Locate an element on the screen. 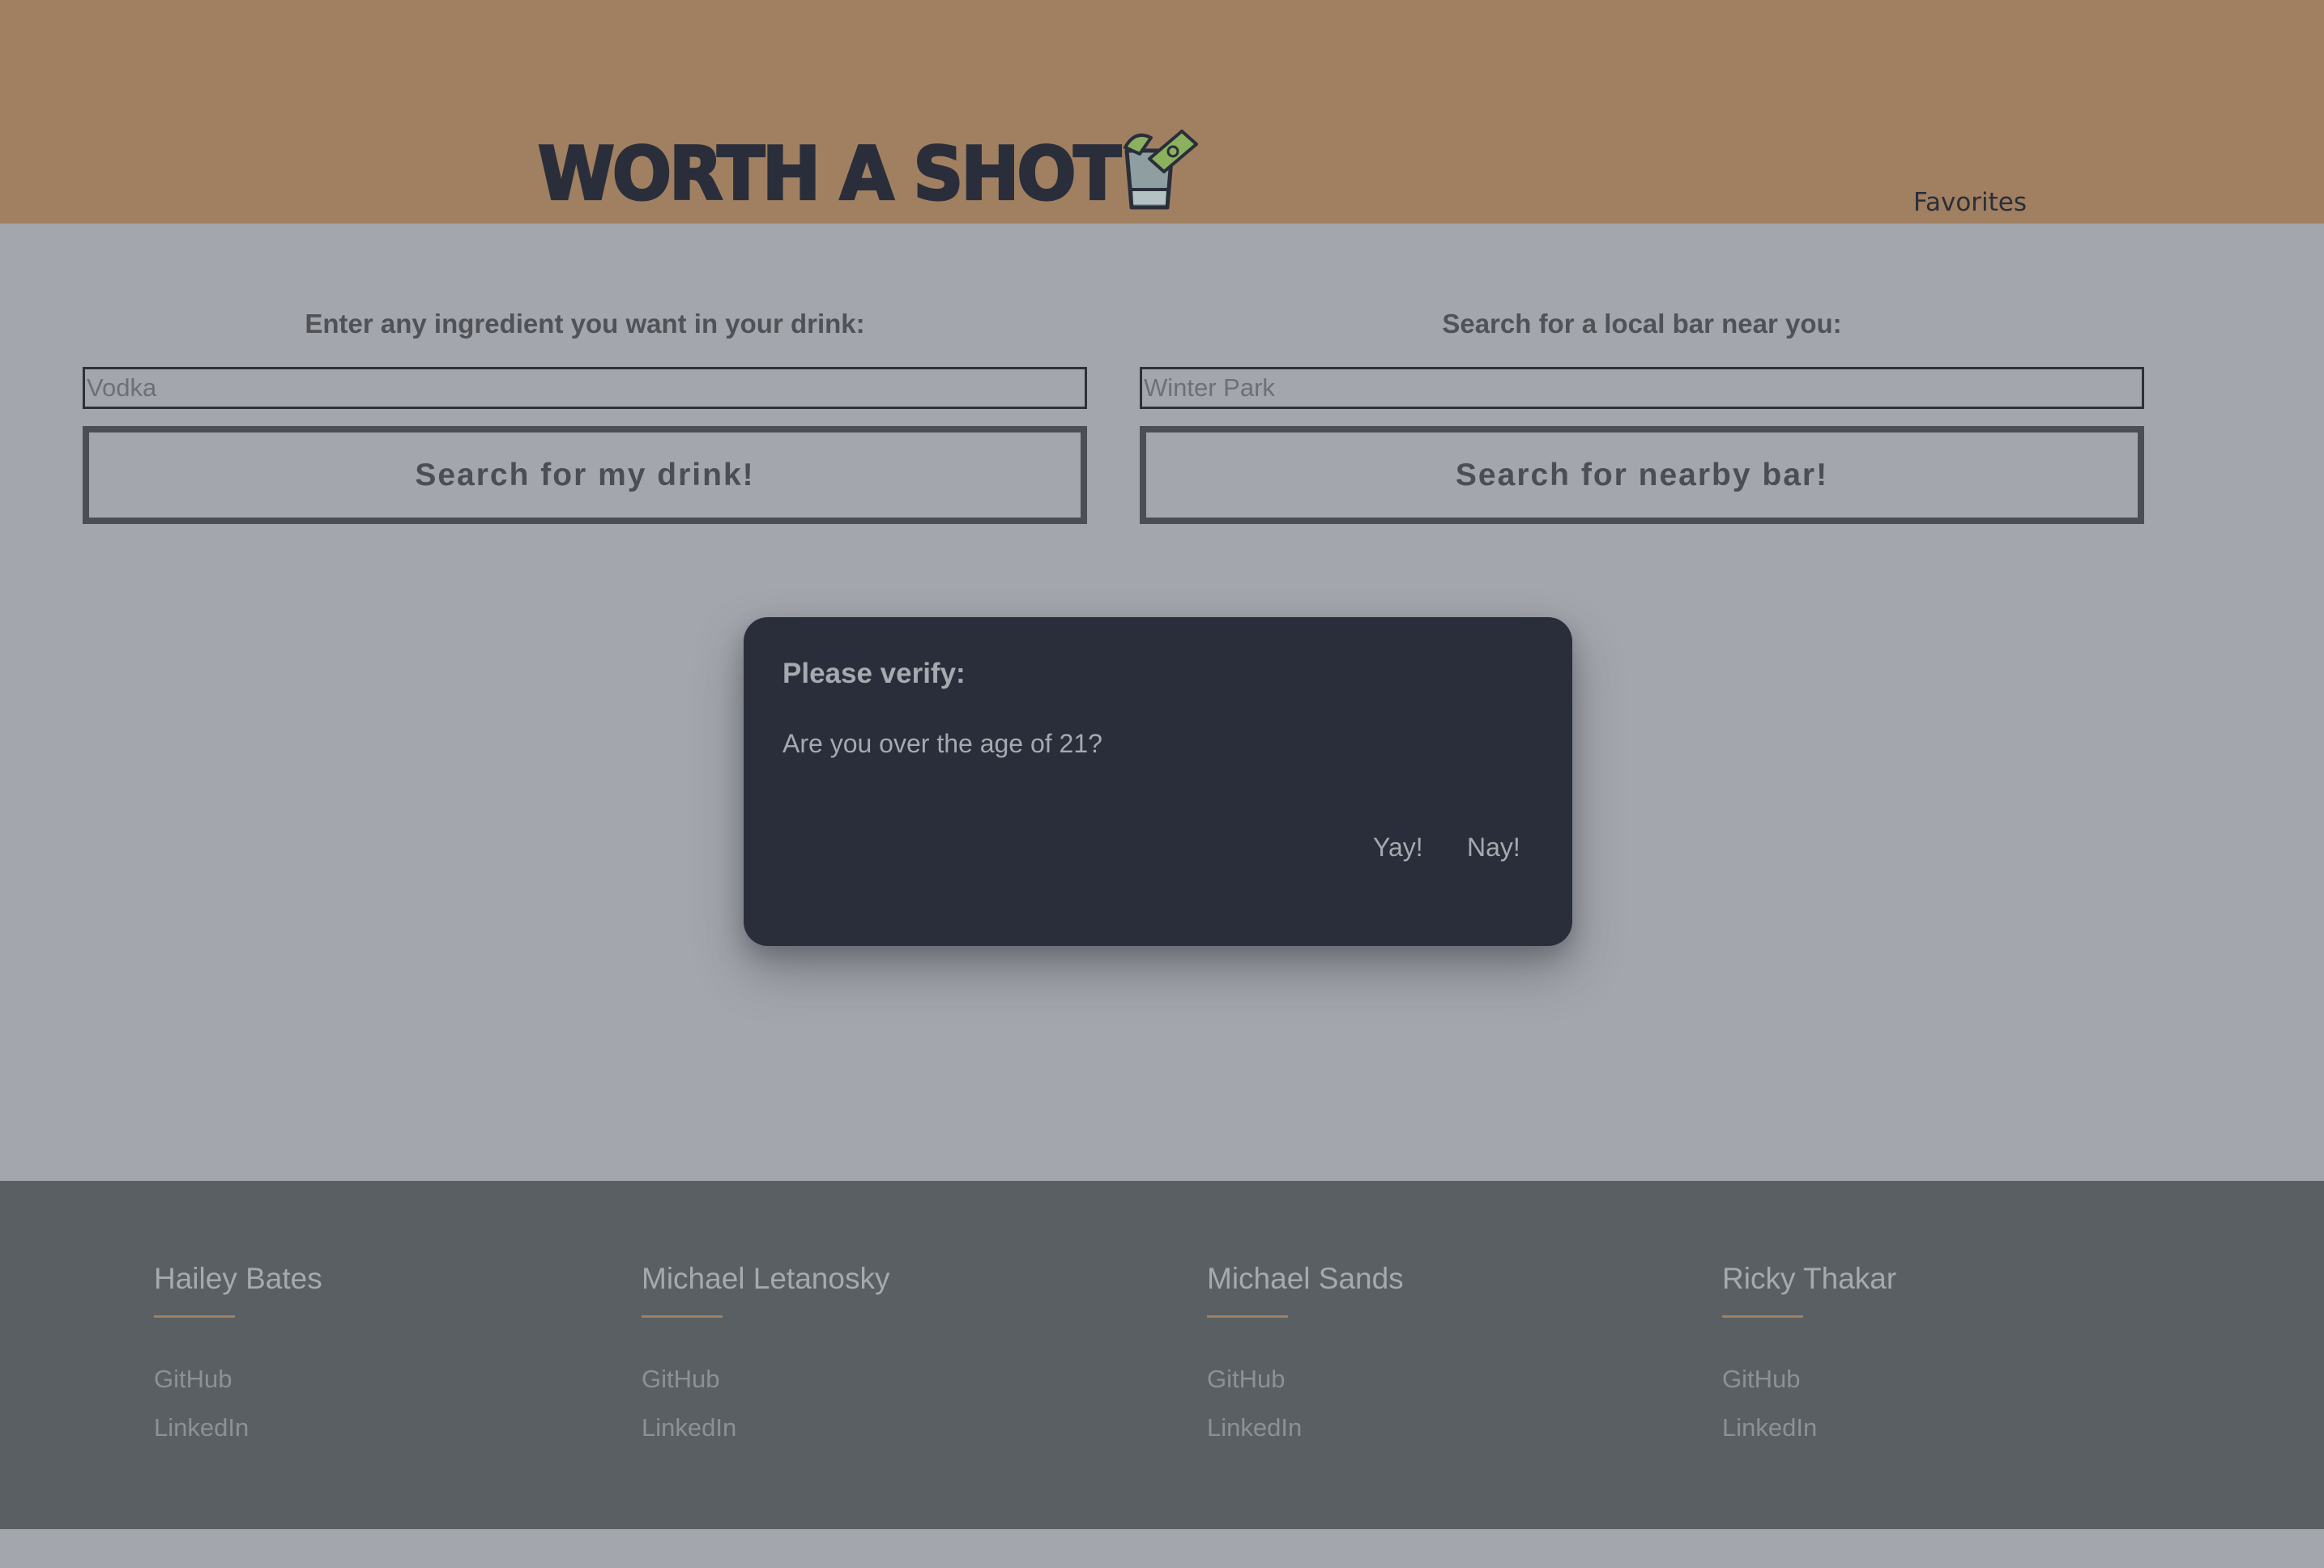 This screenshot has width=2324, height=1568. member-name: Ricky Thakar is located at coordinates (1809, 1278).